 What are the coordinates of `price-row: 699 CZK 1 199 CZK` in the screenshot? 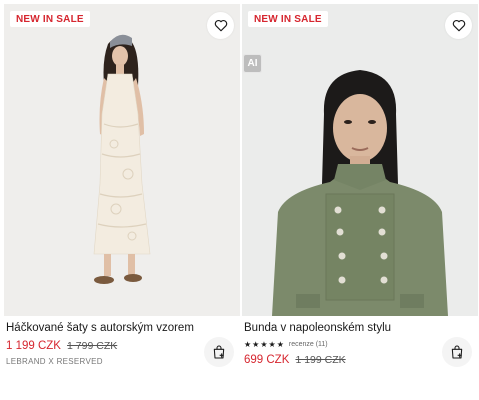 It's located at (295, 360).